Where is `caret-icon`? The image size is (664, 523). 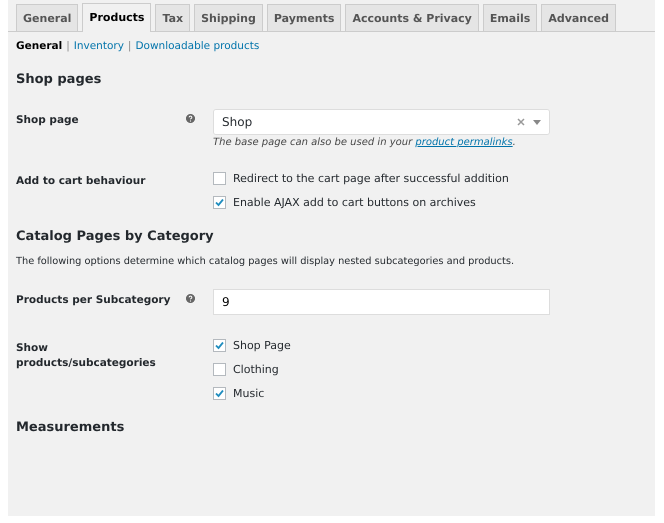
caret-icon is located at coordinates (537, 122).